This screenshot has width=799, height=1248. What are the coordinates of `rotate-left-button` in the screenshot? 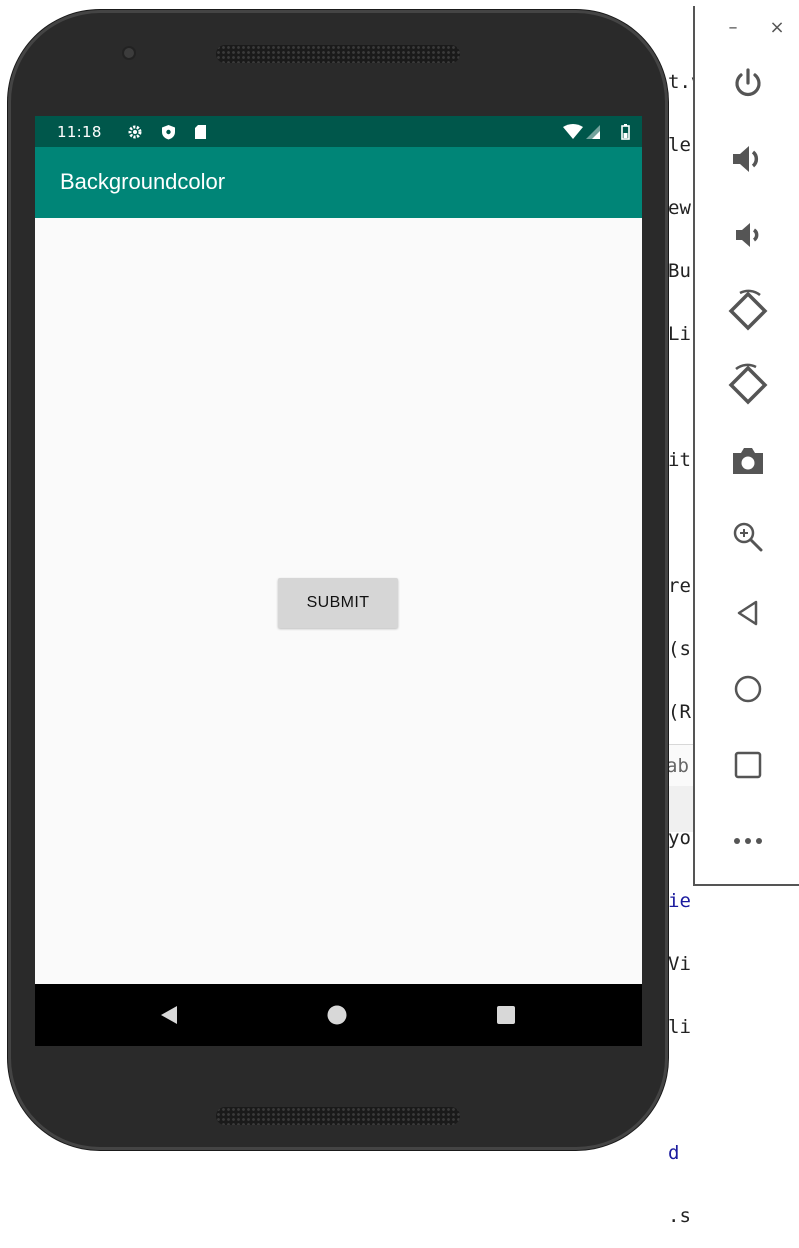 It's located at (748, 311).